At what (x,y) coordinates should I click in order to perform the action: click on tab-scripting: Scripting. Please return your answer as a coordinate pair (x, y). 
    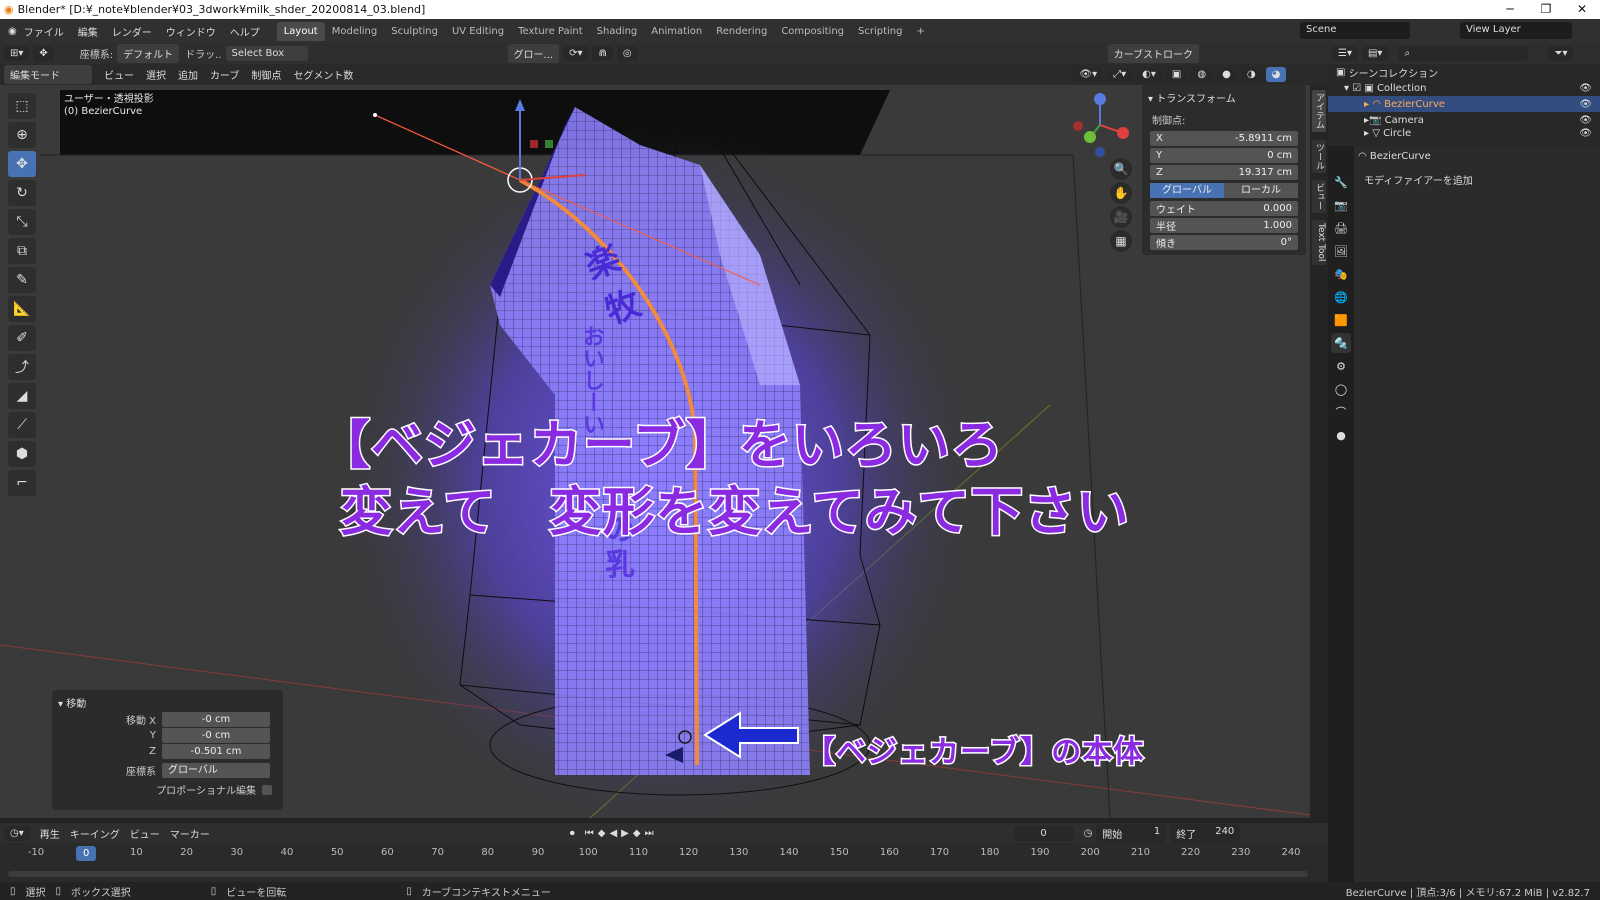
    Looking at the image, I should click on (880, 31).